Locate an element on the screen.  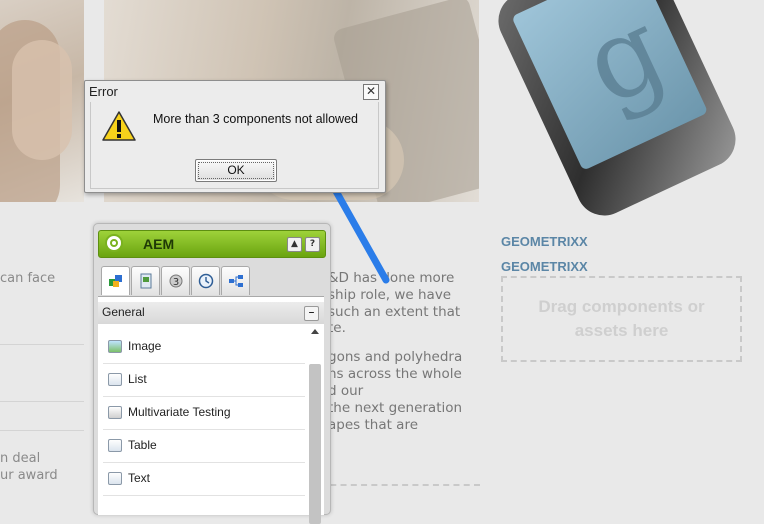
body-text-8: the next generation is located at coordinates (395, 408).